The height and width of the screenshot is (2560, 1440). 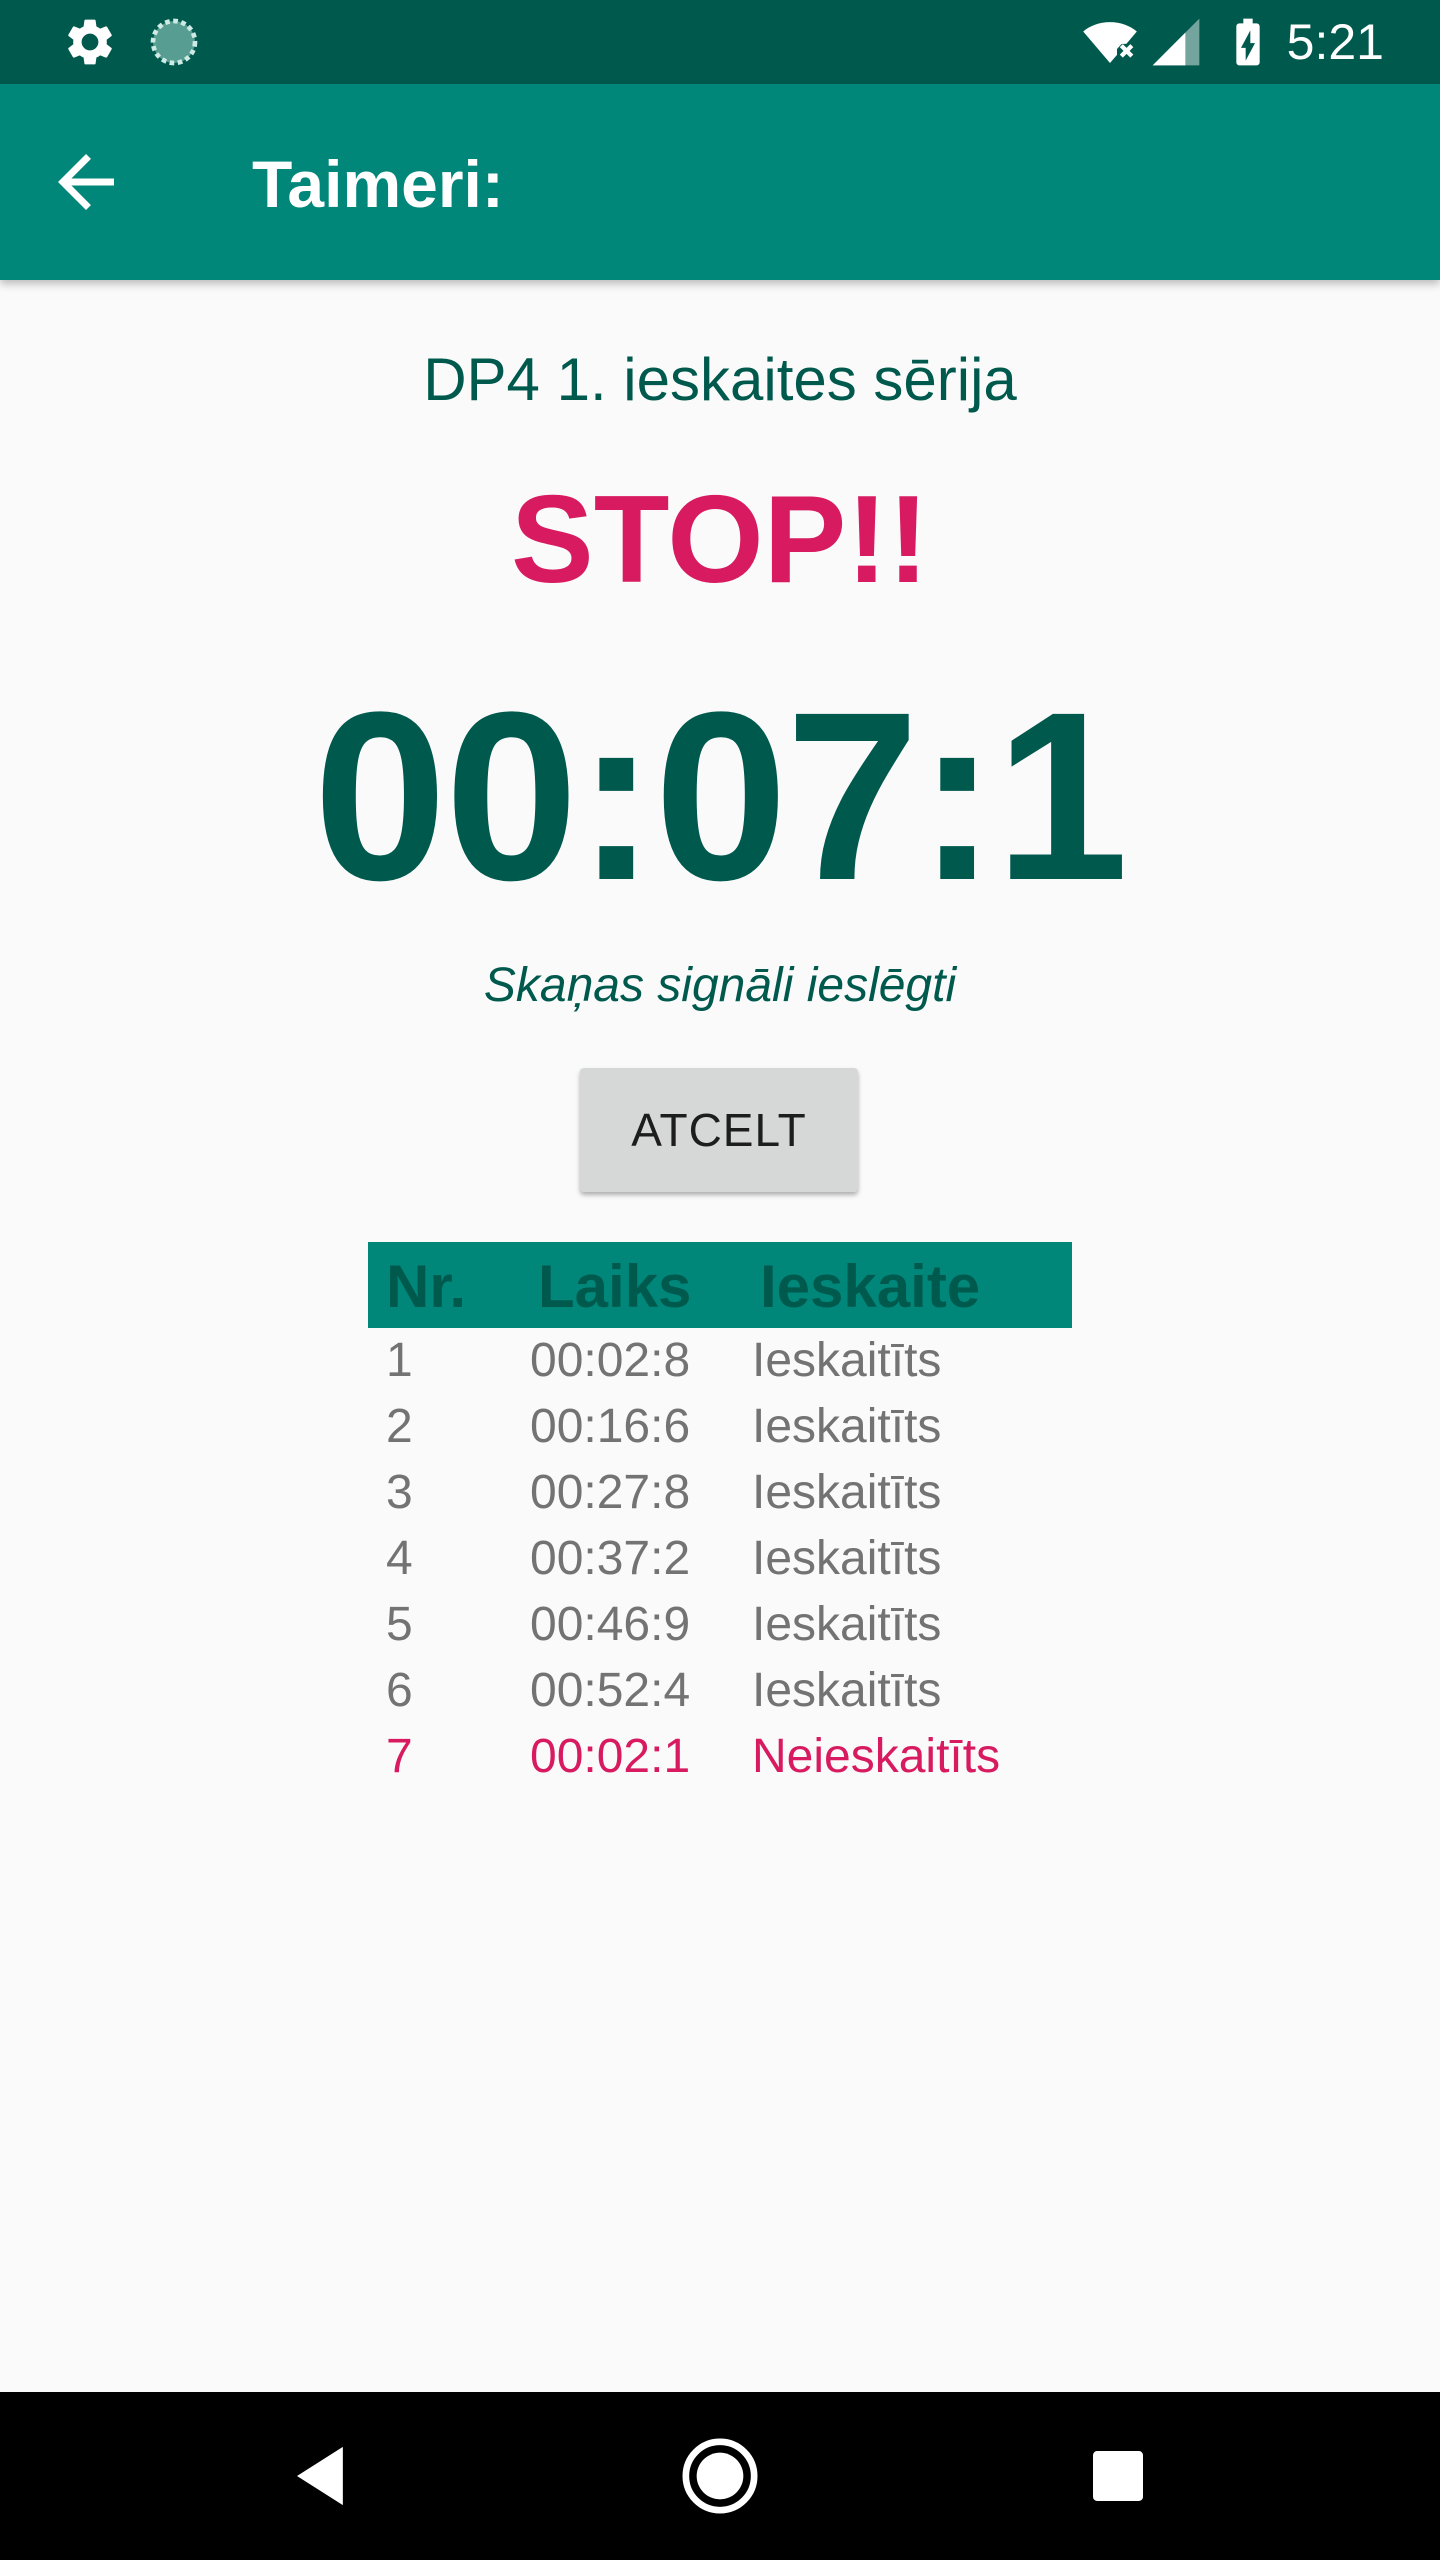 What do you see at coordinates (378, 184) in the screenshot?
I see `page-title: Taimeri:` at bounding box center [378, 184].